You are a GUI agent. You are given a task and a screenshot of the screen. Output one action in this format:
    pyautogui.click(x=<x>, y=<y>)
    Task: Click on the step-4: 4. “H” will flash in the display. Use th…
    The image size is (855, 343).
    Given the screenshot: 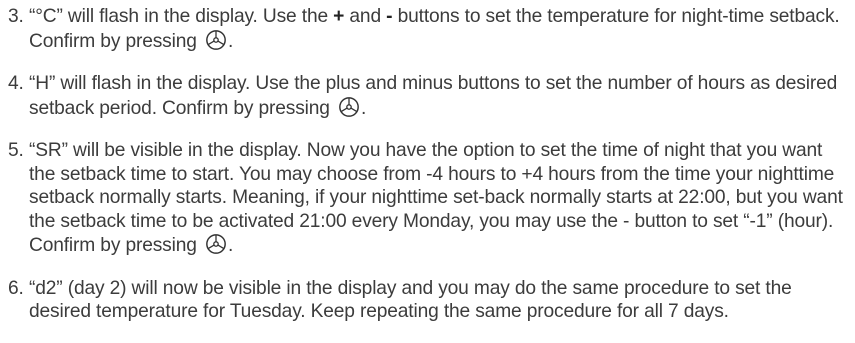 What is the action you would take?
    pyautogui.click(x=428, y=96)
    